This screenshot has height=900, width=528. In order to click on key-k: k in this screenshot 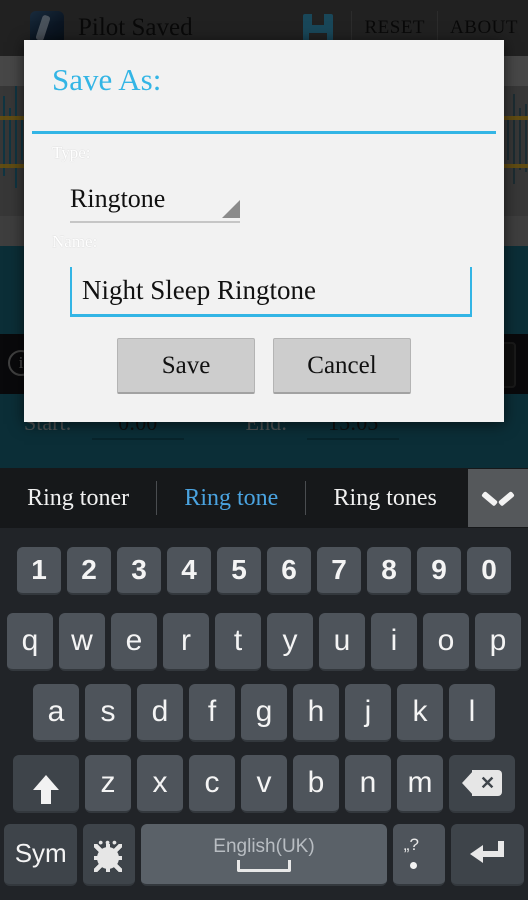, I will do `click(420, 712)`.